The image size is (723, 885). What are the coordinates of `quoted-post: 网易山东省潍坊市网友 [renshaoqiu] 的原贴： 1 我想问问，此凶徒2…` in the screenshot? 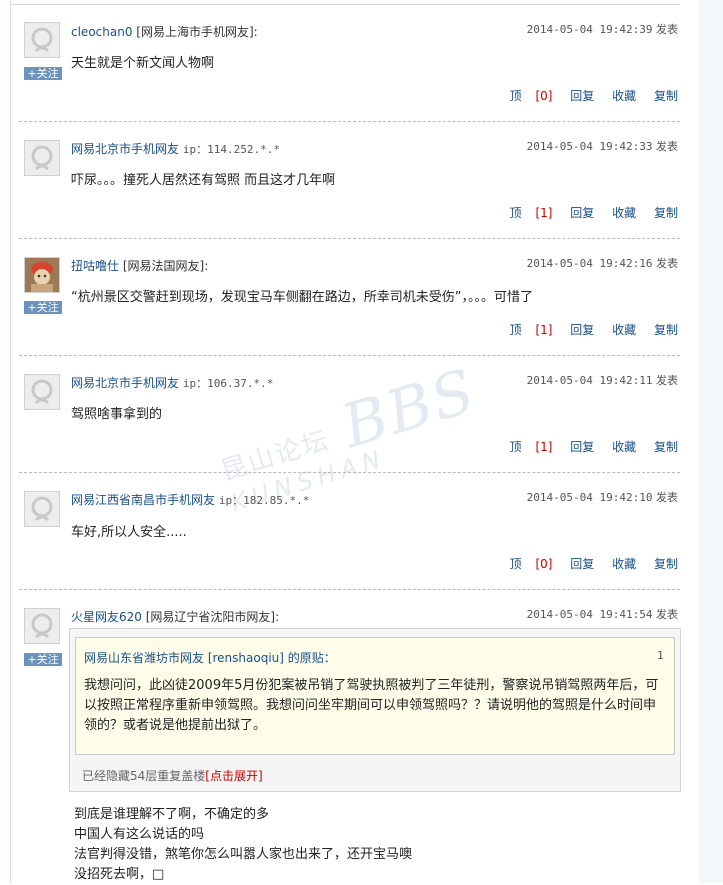 It's located at (375, 696).